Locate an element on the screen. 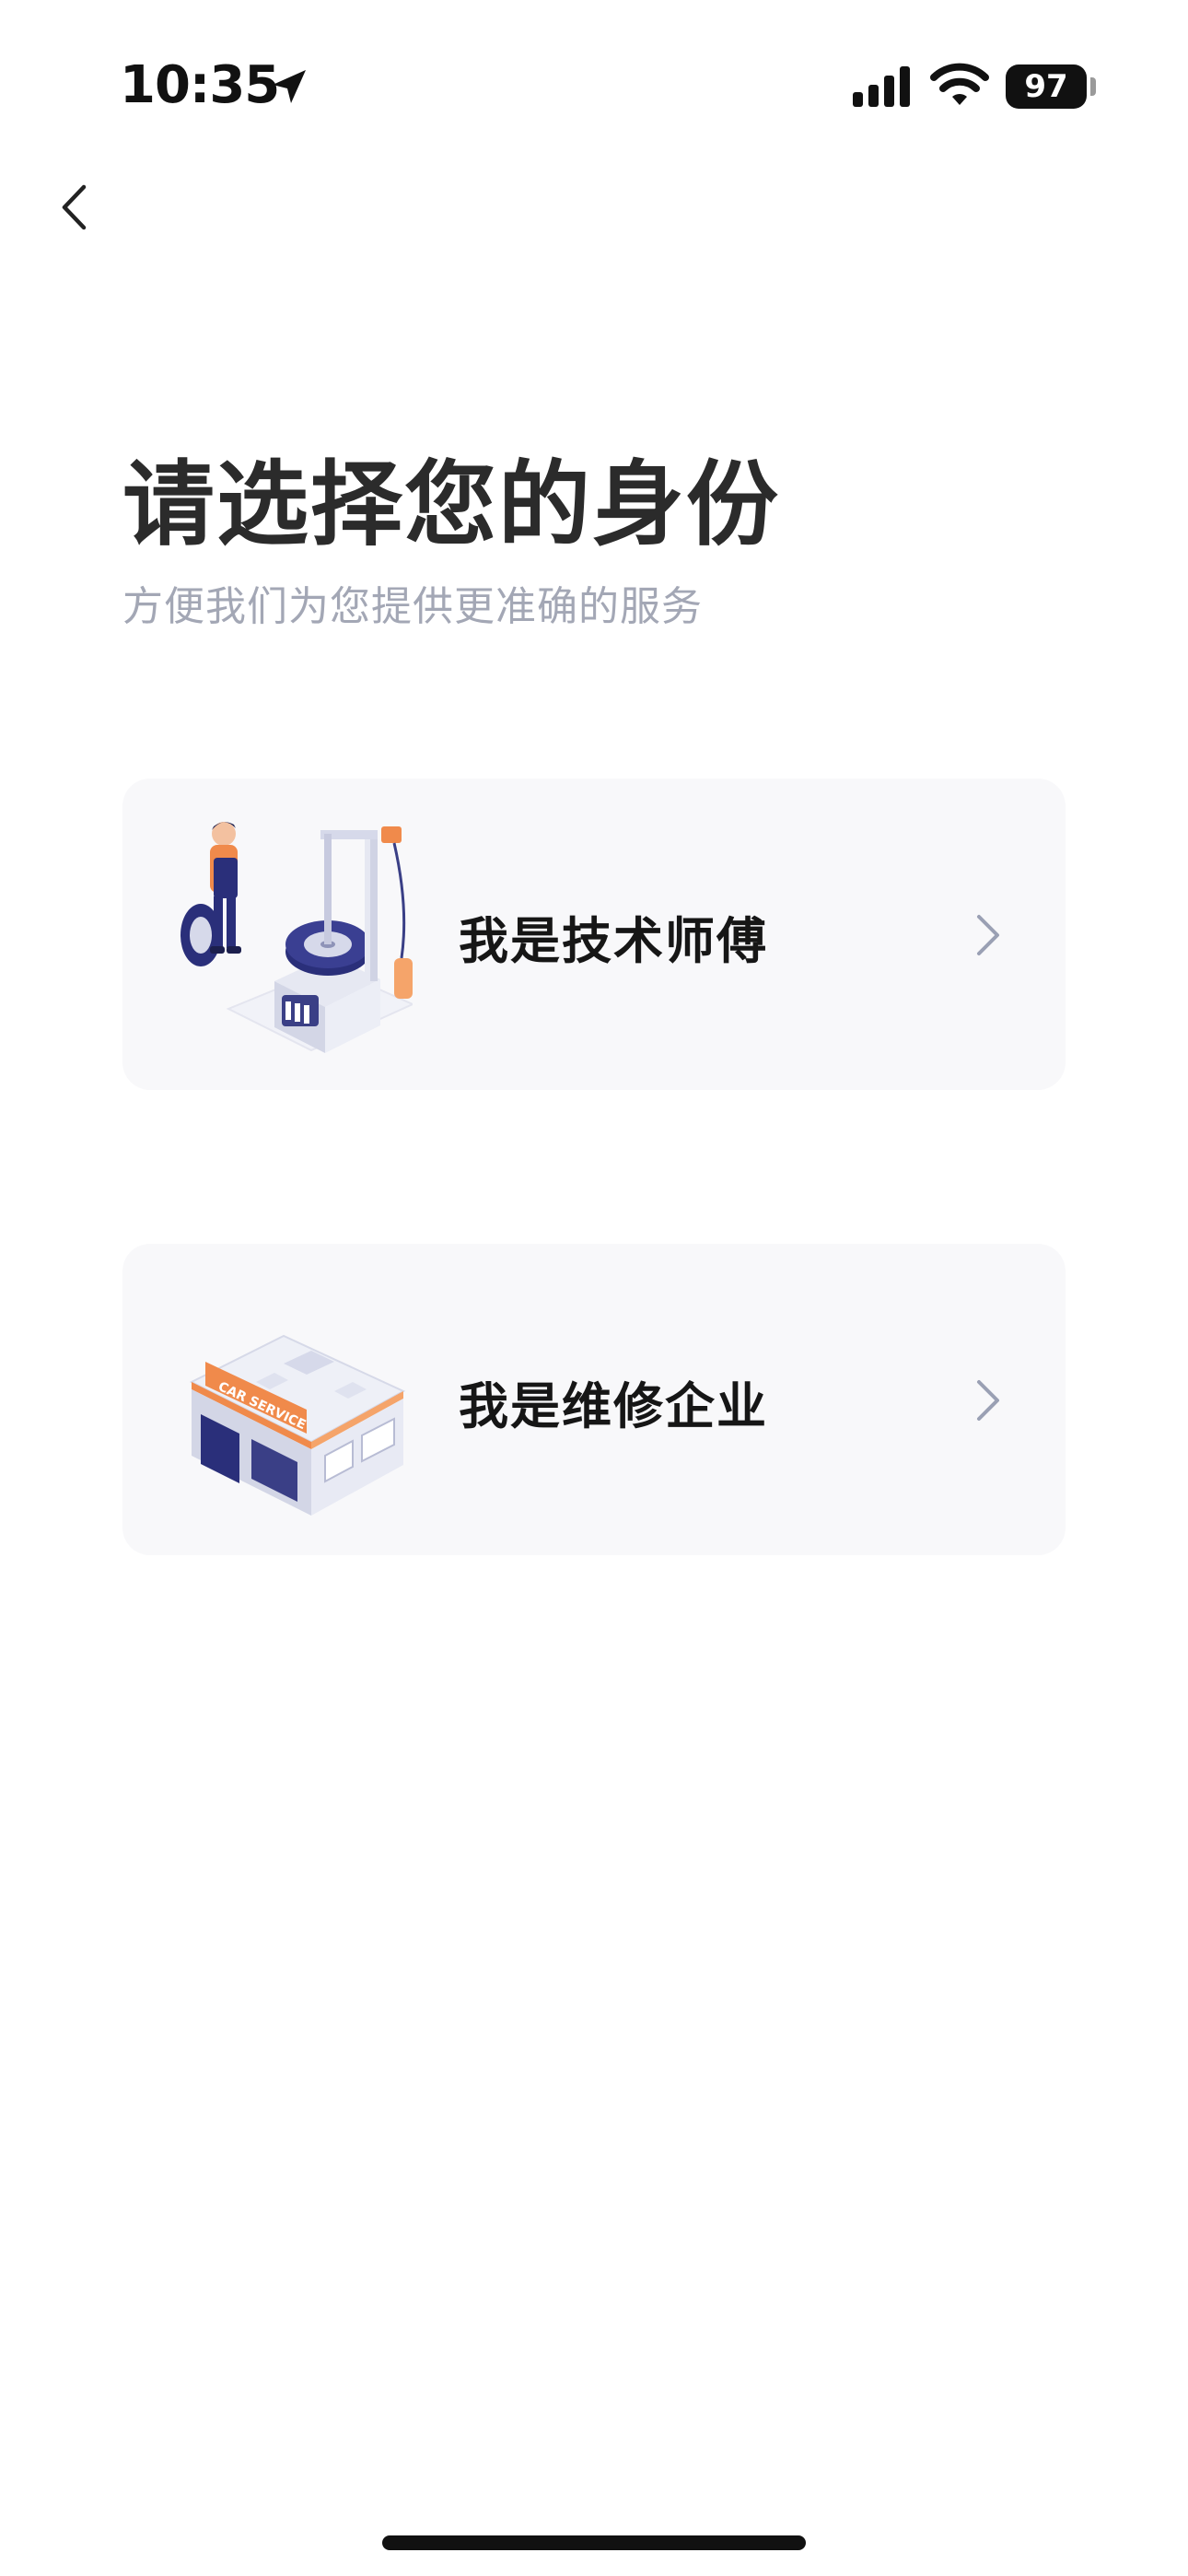 The width and height of the screenshot is (1188, 2576). back-button is located at coordinates (73, 207).